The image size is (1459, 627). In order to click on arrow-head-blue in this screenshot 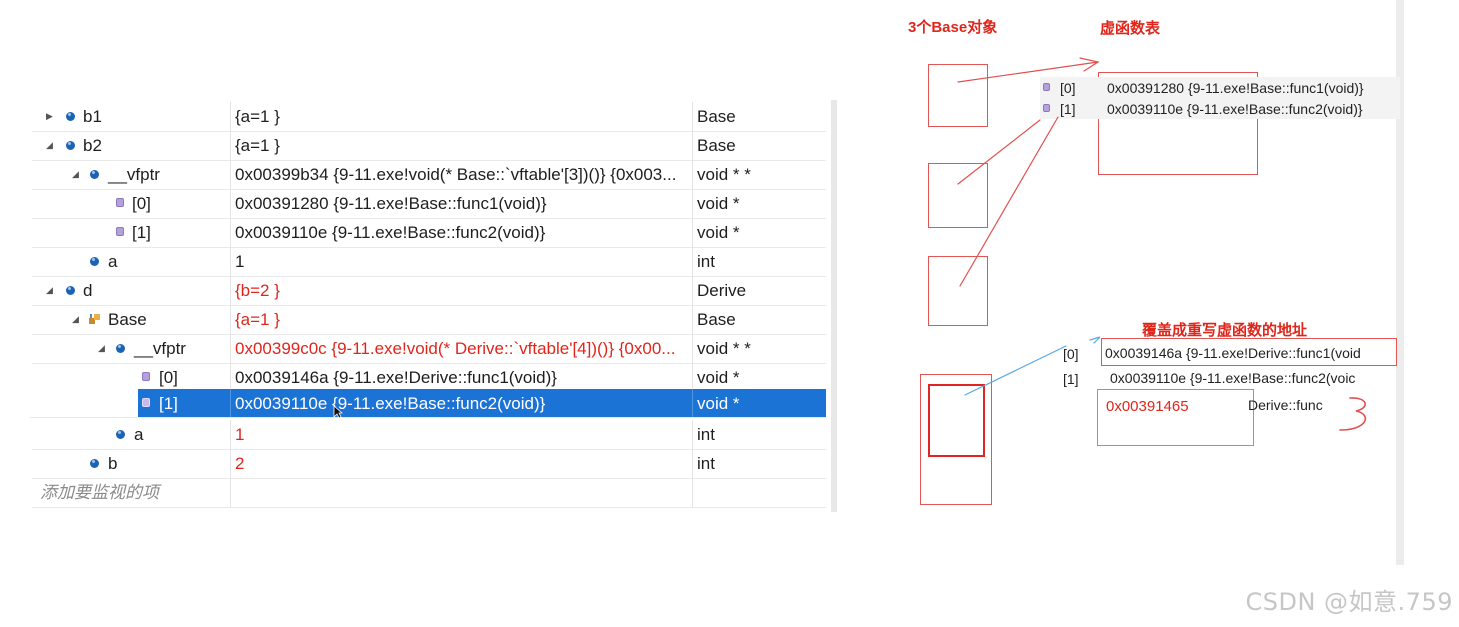, I will do `click(1095, 340)`.